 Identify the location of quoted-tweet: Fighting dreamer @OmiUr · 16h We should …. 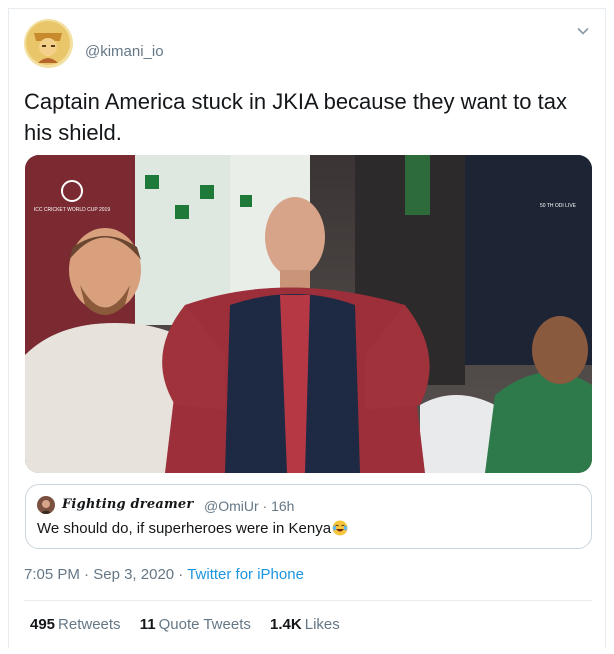
(308, 516).